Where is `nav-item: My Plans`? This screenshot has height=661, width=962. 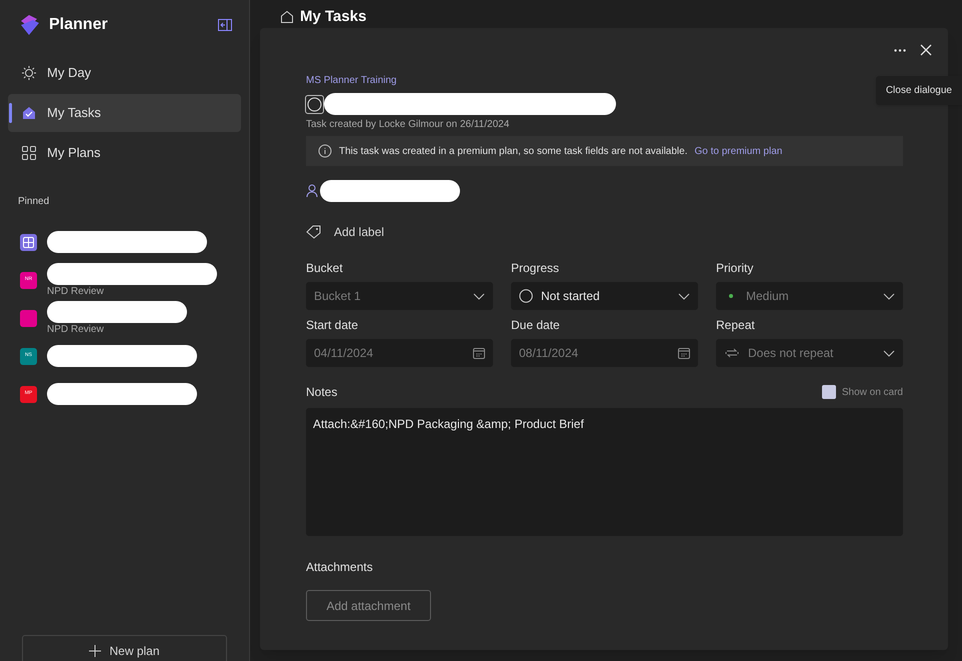
nav-item: My Plans is located at coordinates (124, 153).